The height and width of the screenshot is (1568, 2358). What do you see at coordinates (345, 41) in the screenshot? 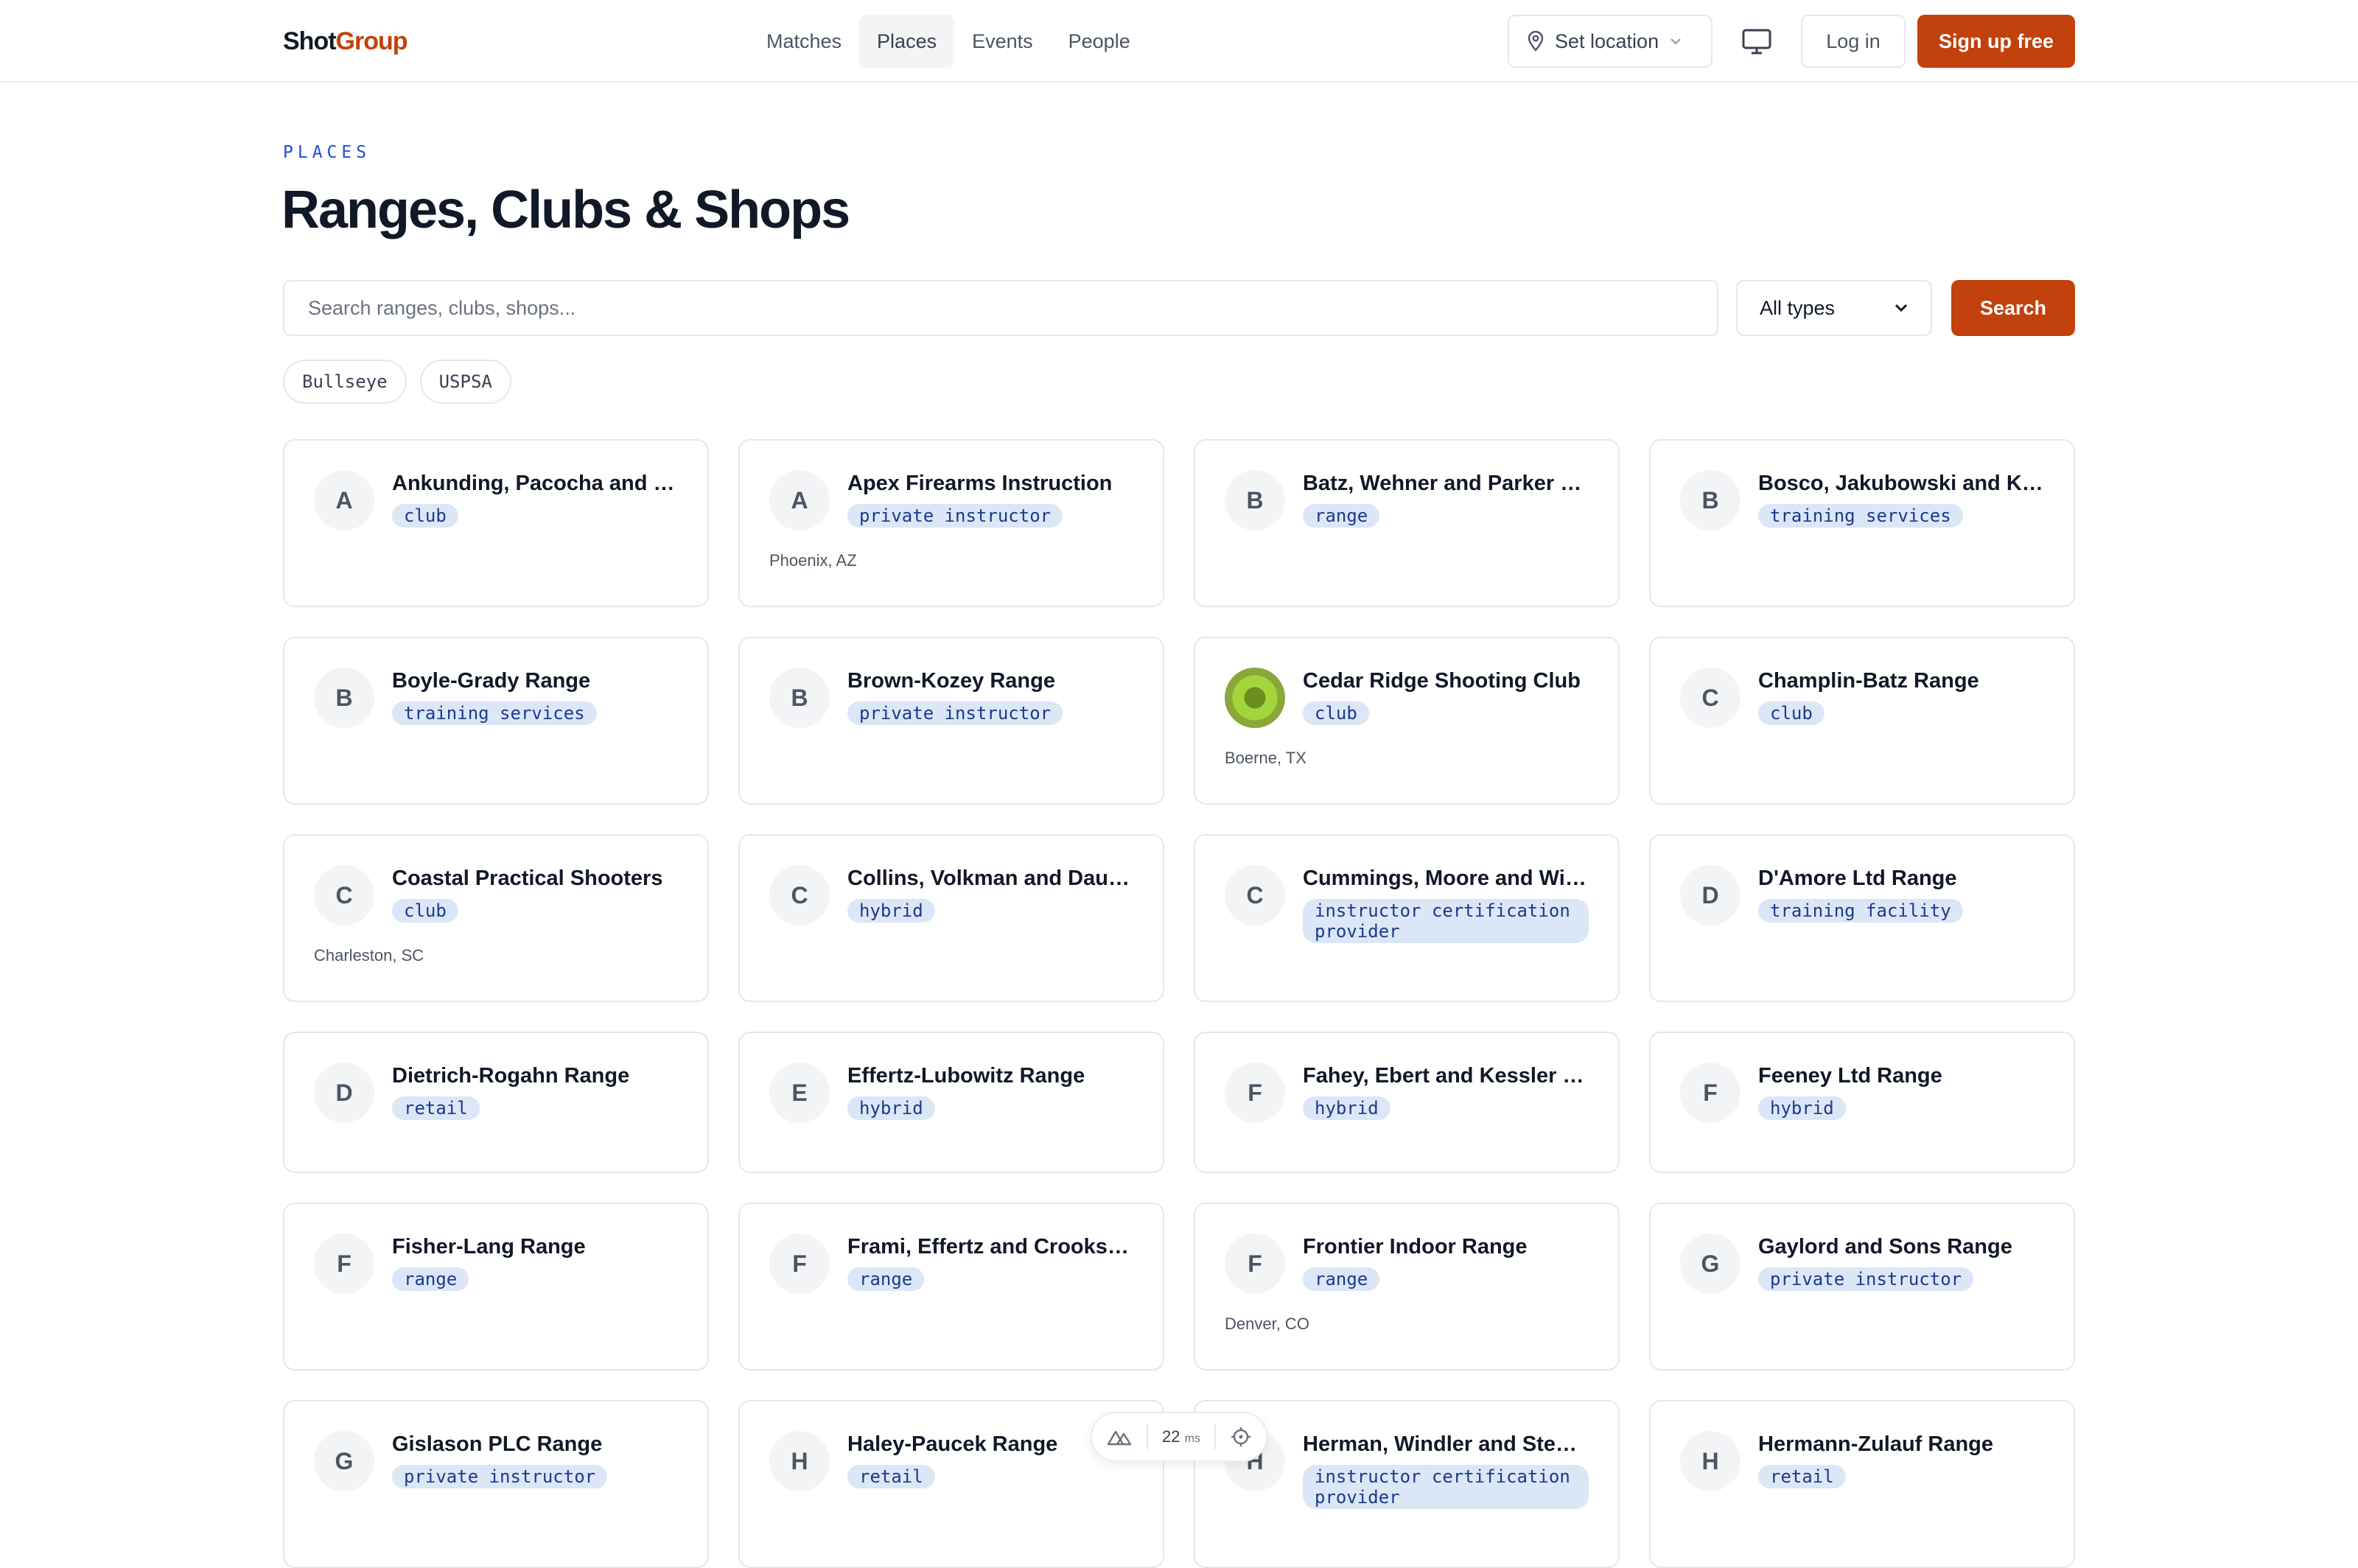
I see `logo: ShotGroup` at bounding box center [345, 41].